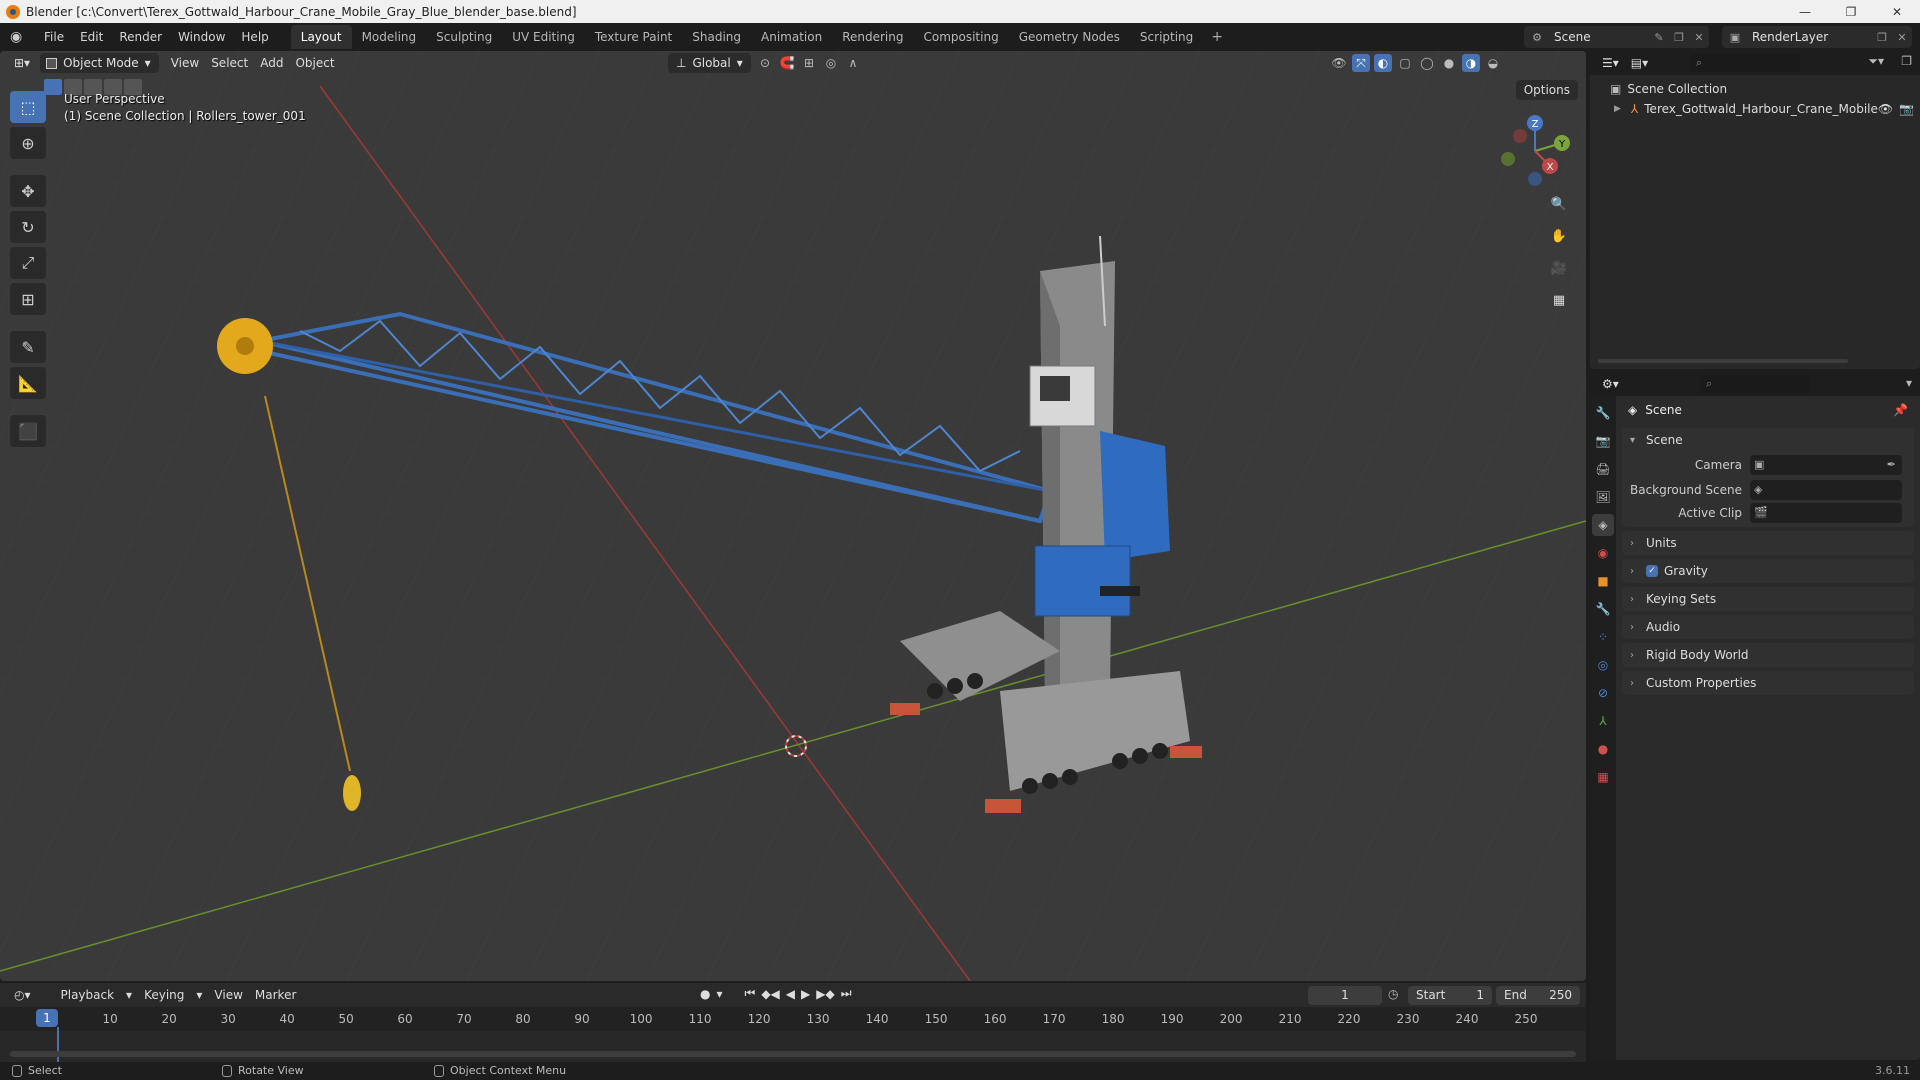 The image size is (1920, 1080). Describe the element at coordinates (99, 63) in the screenshot. I see `mode-selector: Object Mode ▾` at that location.